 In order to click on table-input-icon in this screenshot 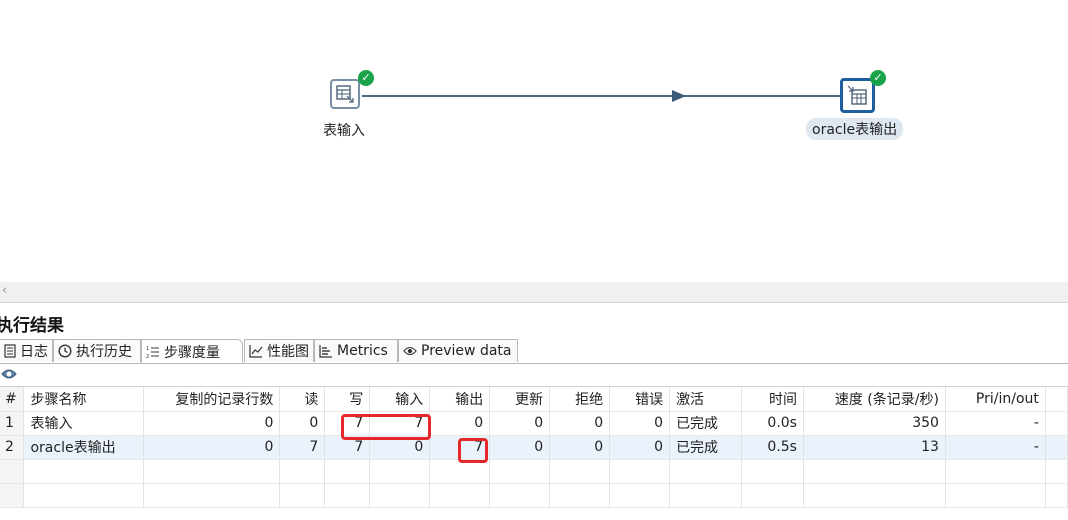, I will do `click(345, 94)`.